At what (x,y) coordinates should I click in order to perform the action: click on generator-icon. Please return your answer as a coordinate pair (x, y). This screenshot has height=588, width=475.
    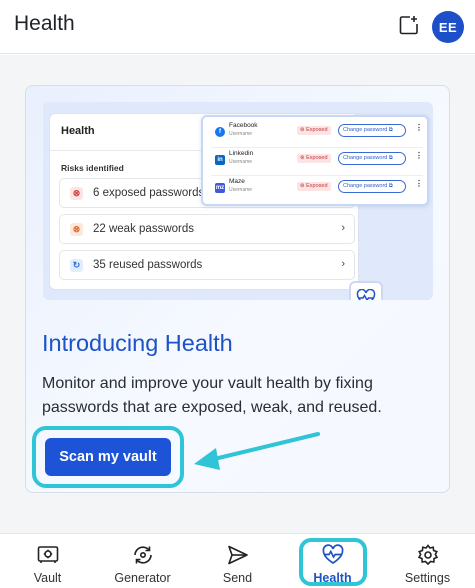
    Looking at the image, I should click on (143, 555).